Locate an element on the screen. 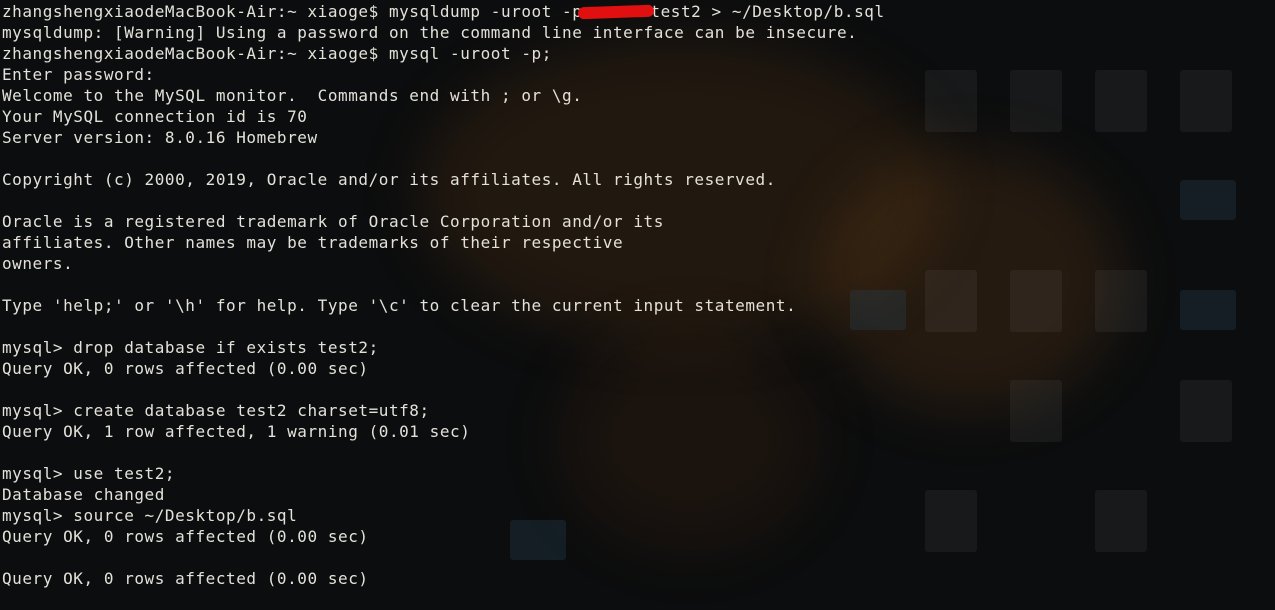  terminal-line: Server version: 8.0.16 Homebrew is located at coordinates (160, 137).